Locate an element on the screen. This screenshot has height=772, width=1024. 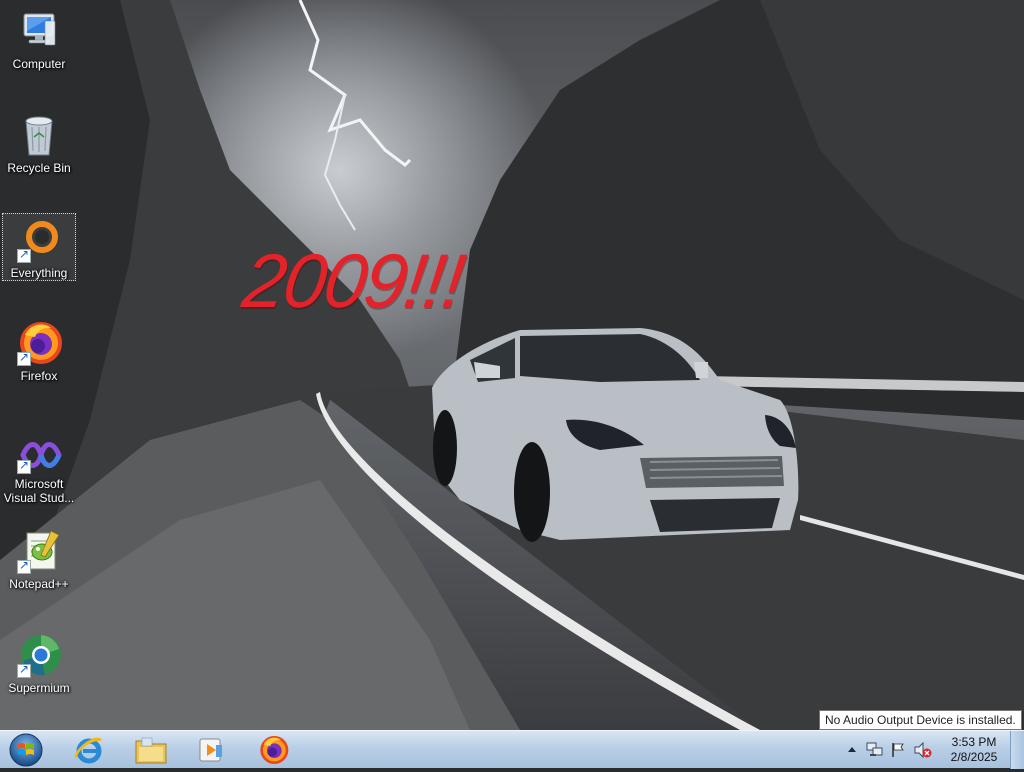
show-hidden-icons-button is located at coordinates (852, 750).